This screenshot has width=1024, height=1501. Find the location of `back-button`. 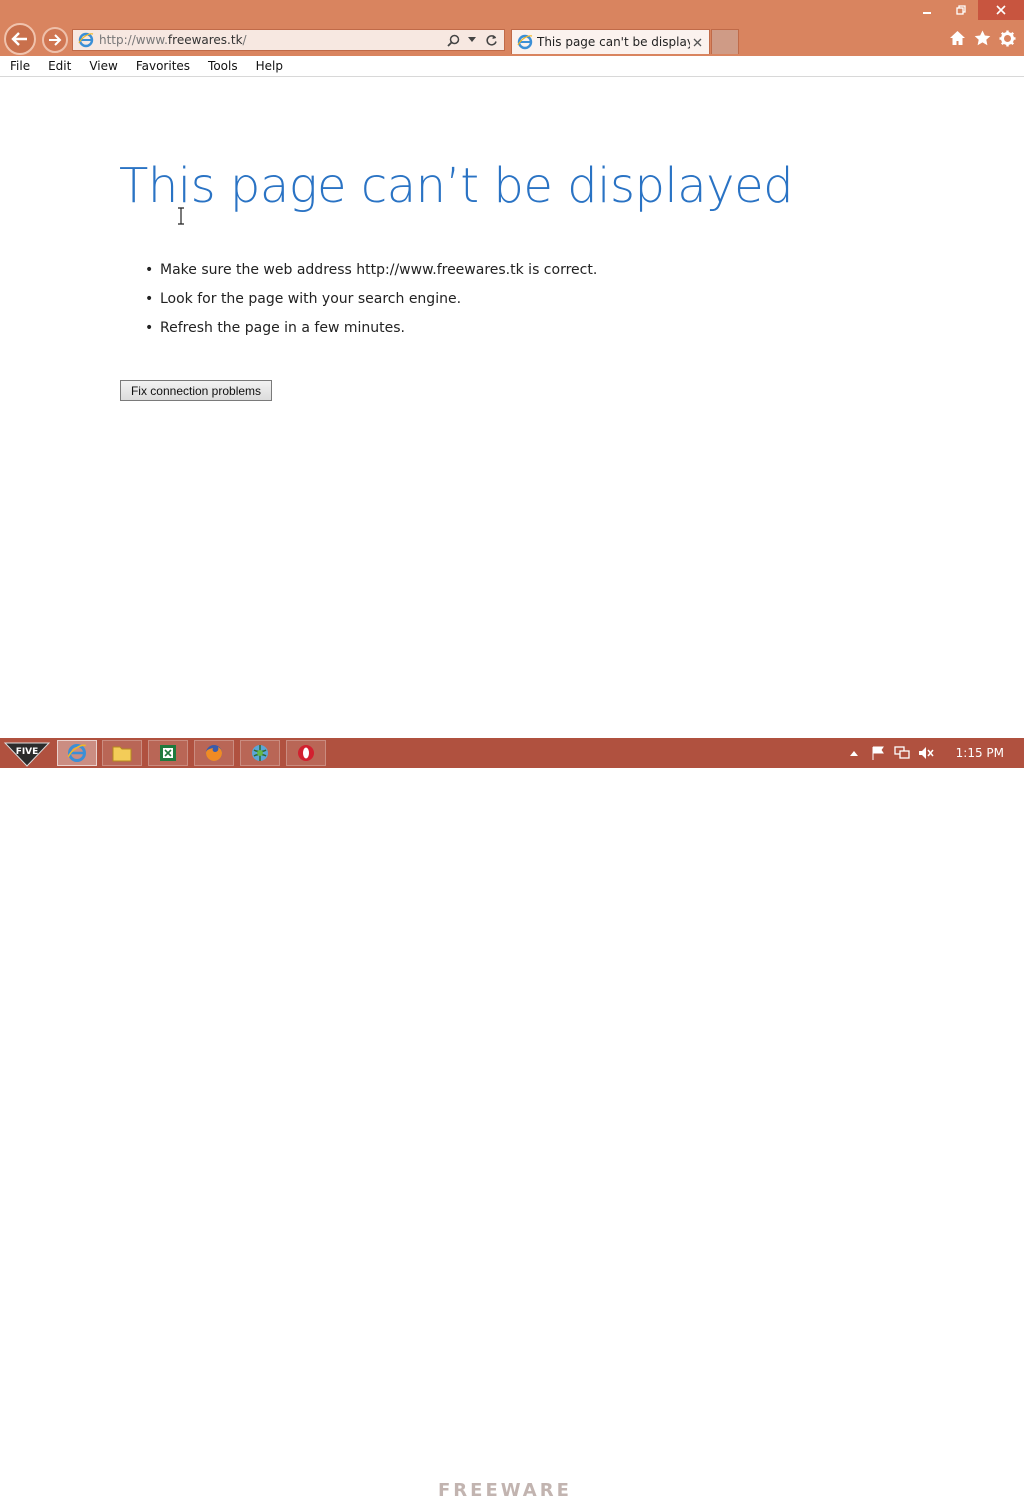

back-button is located at coordinates (20, 39).